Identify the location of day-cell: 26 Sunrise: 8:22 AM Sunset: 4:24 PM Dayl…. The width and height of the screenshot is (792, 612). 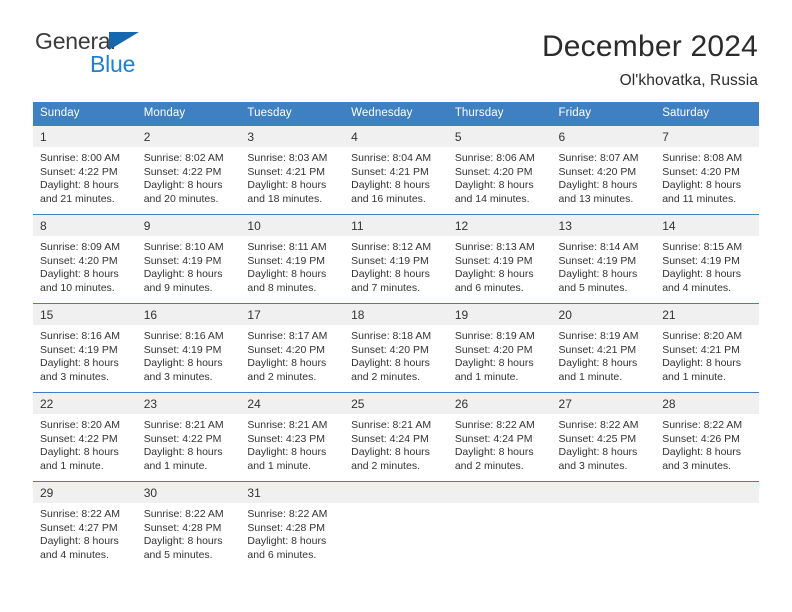
(499, 437).